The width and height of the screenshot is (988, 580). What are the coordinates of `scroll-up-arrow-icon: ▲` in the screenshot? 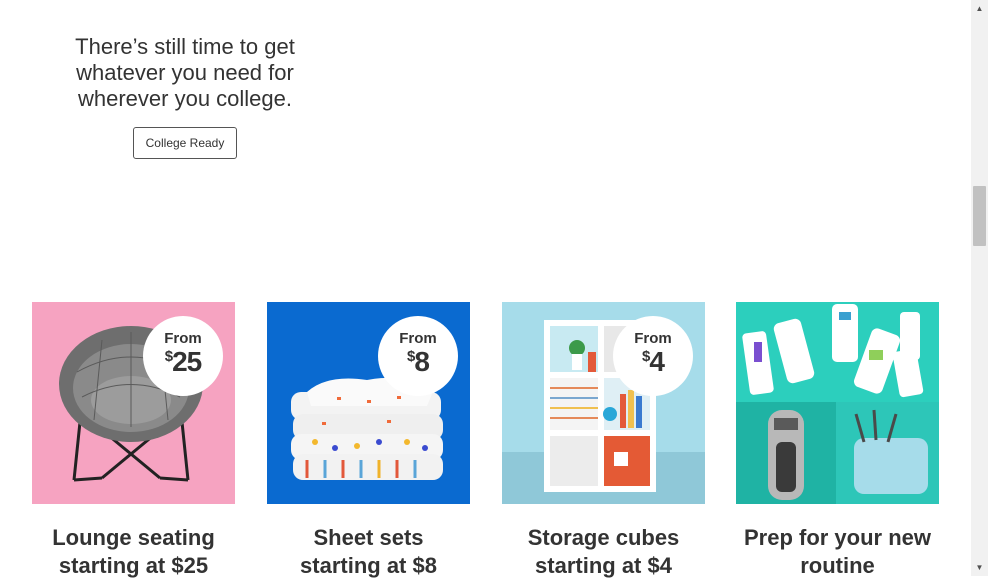 It's located at (979, 8).